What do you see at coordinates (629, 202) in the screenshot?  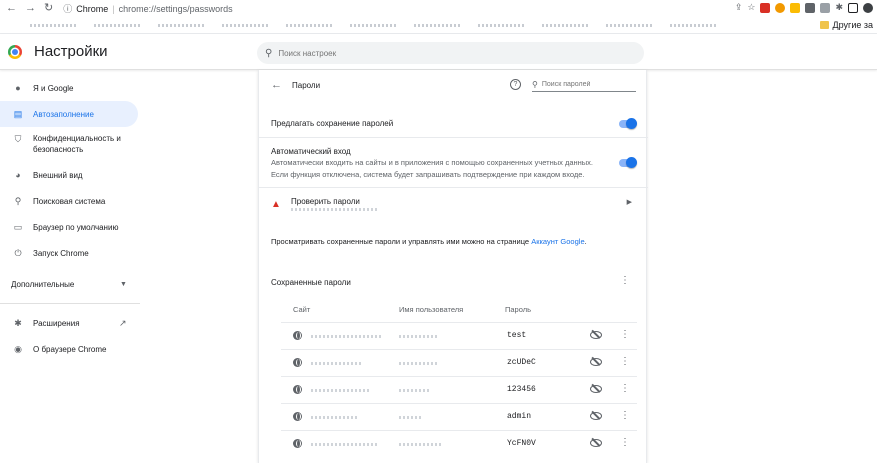 I see `chevron-right-icon: ▶` at bounding box center [629, 202].